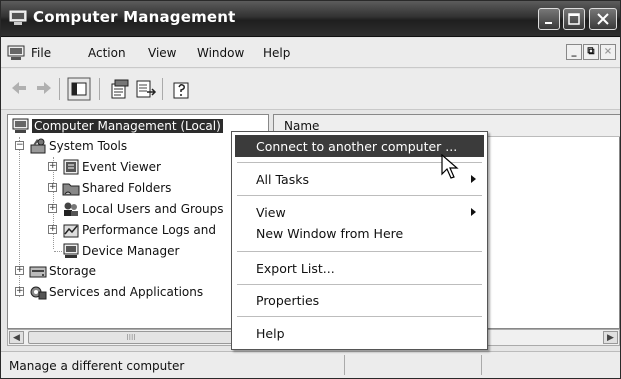  I want to click on close-button, so click(603, 19).